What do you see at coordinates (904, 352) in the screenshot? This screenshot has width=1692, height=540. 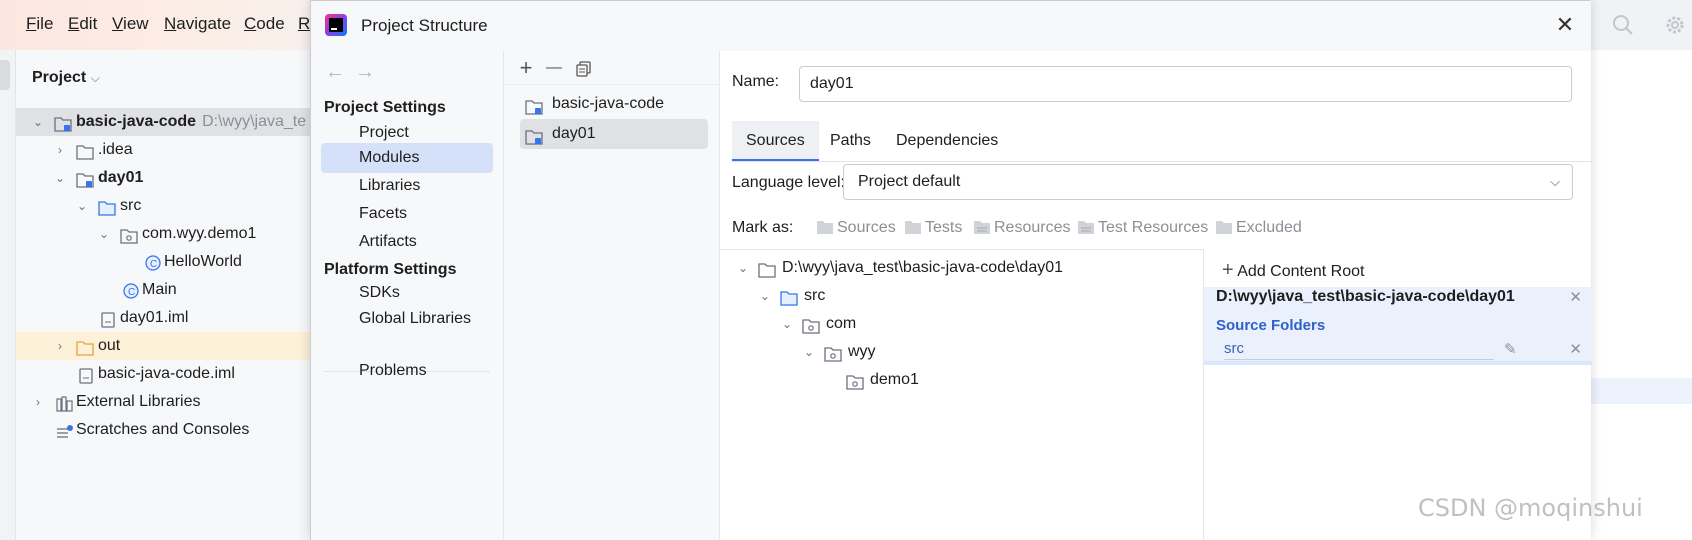 I see `content-tree-wyy: ⌄ wyy` at bounding box center [904, 352].